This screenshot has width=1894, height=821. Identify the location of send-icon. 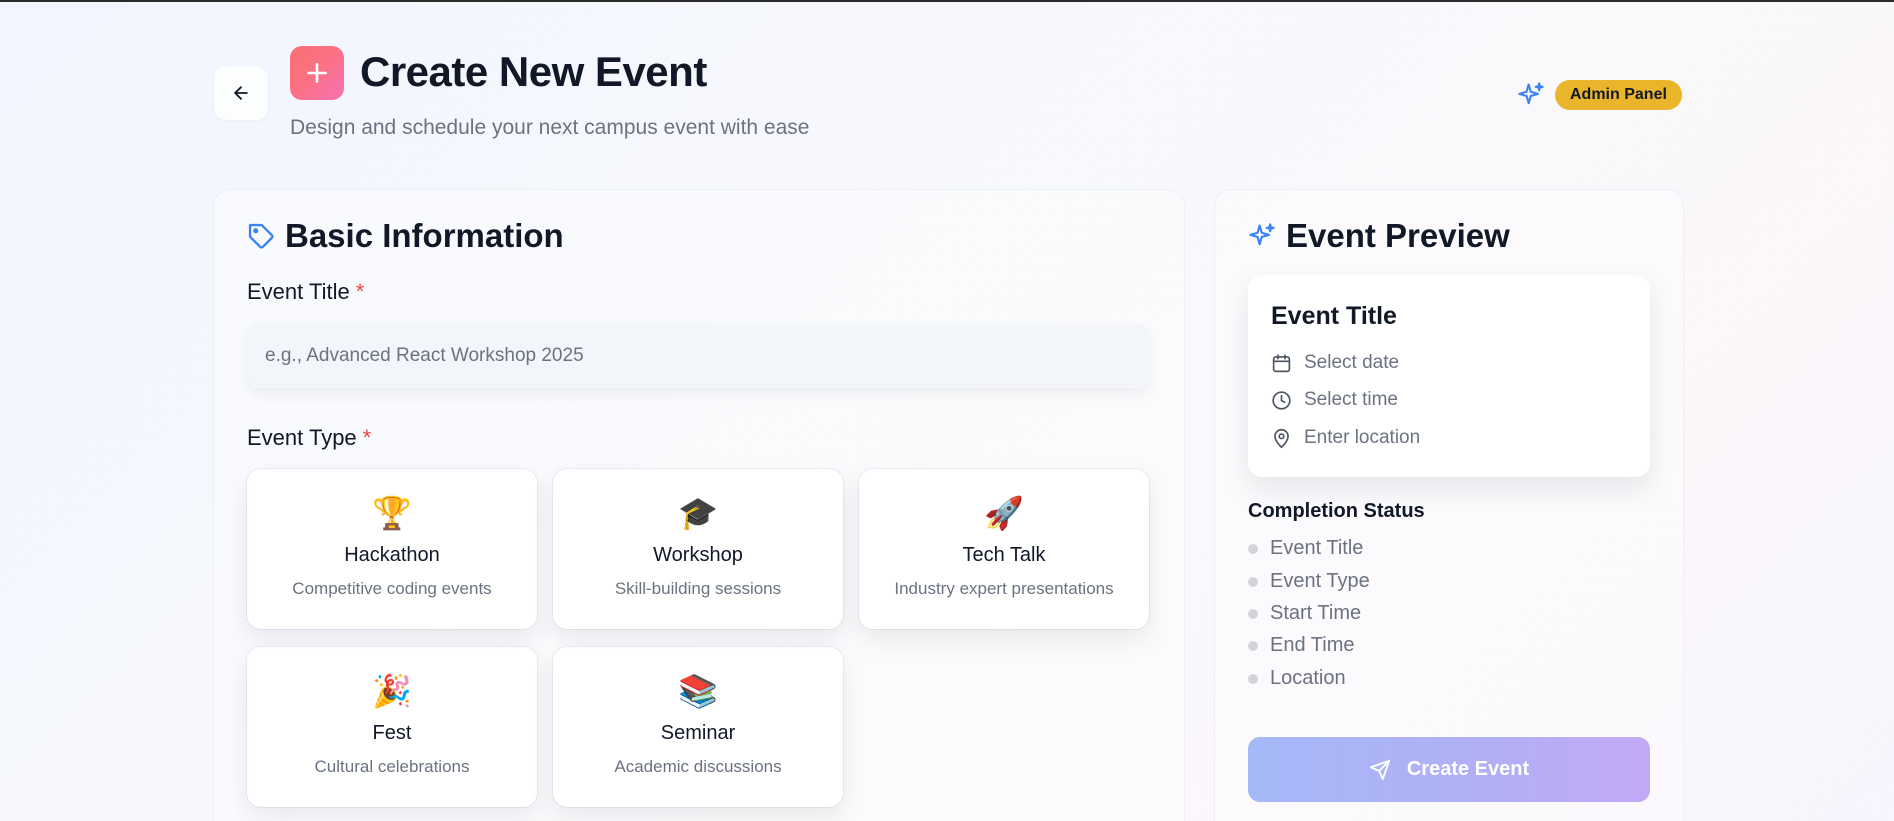
(1379, 769).